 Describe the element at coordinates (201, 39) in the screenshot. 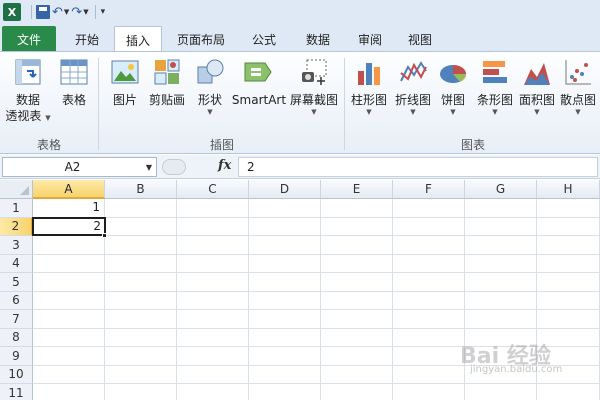

I see `tab-page-layout: 页面布局` at that location.